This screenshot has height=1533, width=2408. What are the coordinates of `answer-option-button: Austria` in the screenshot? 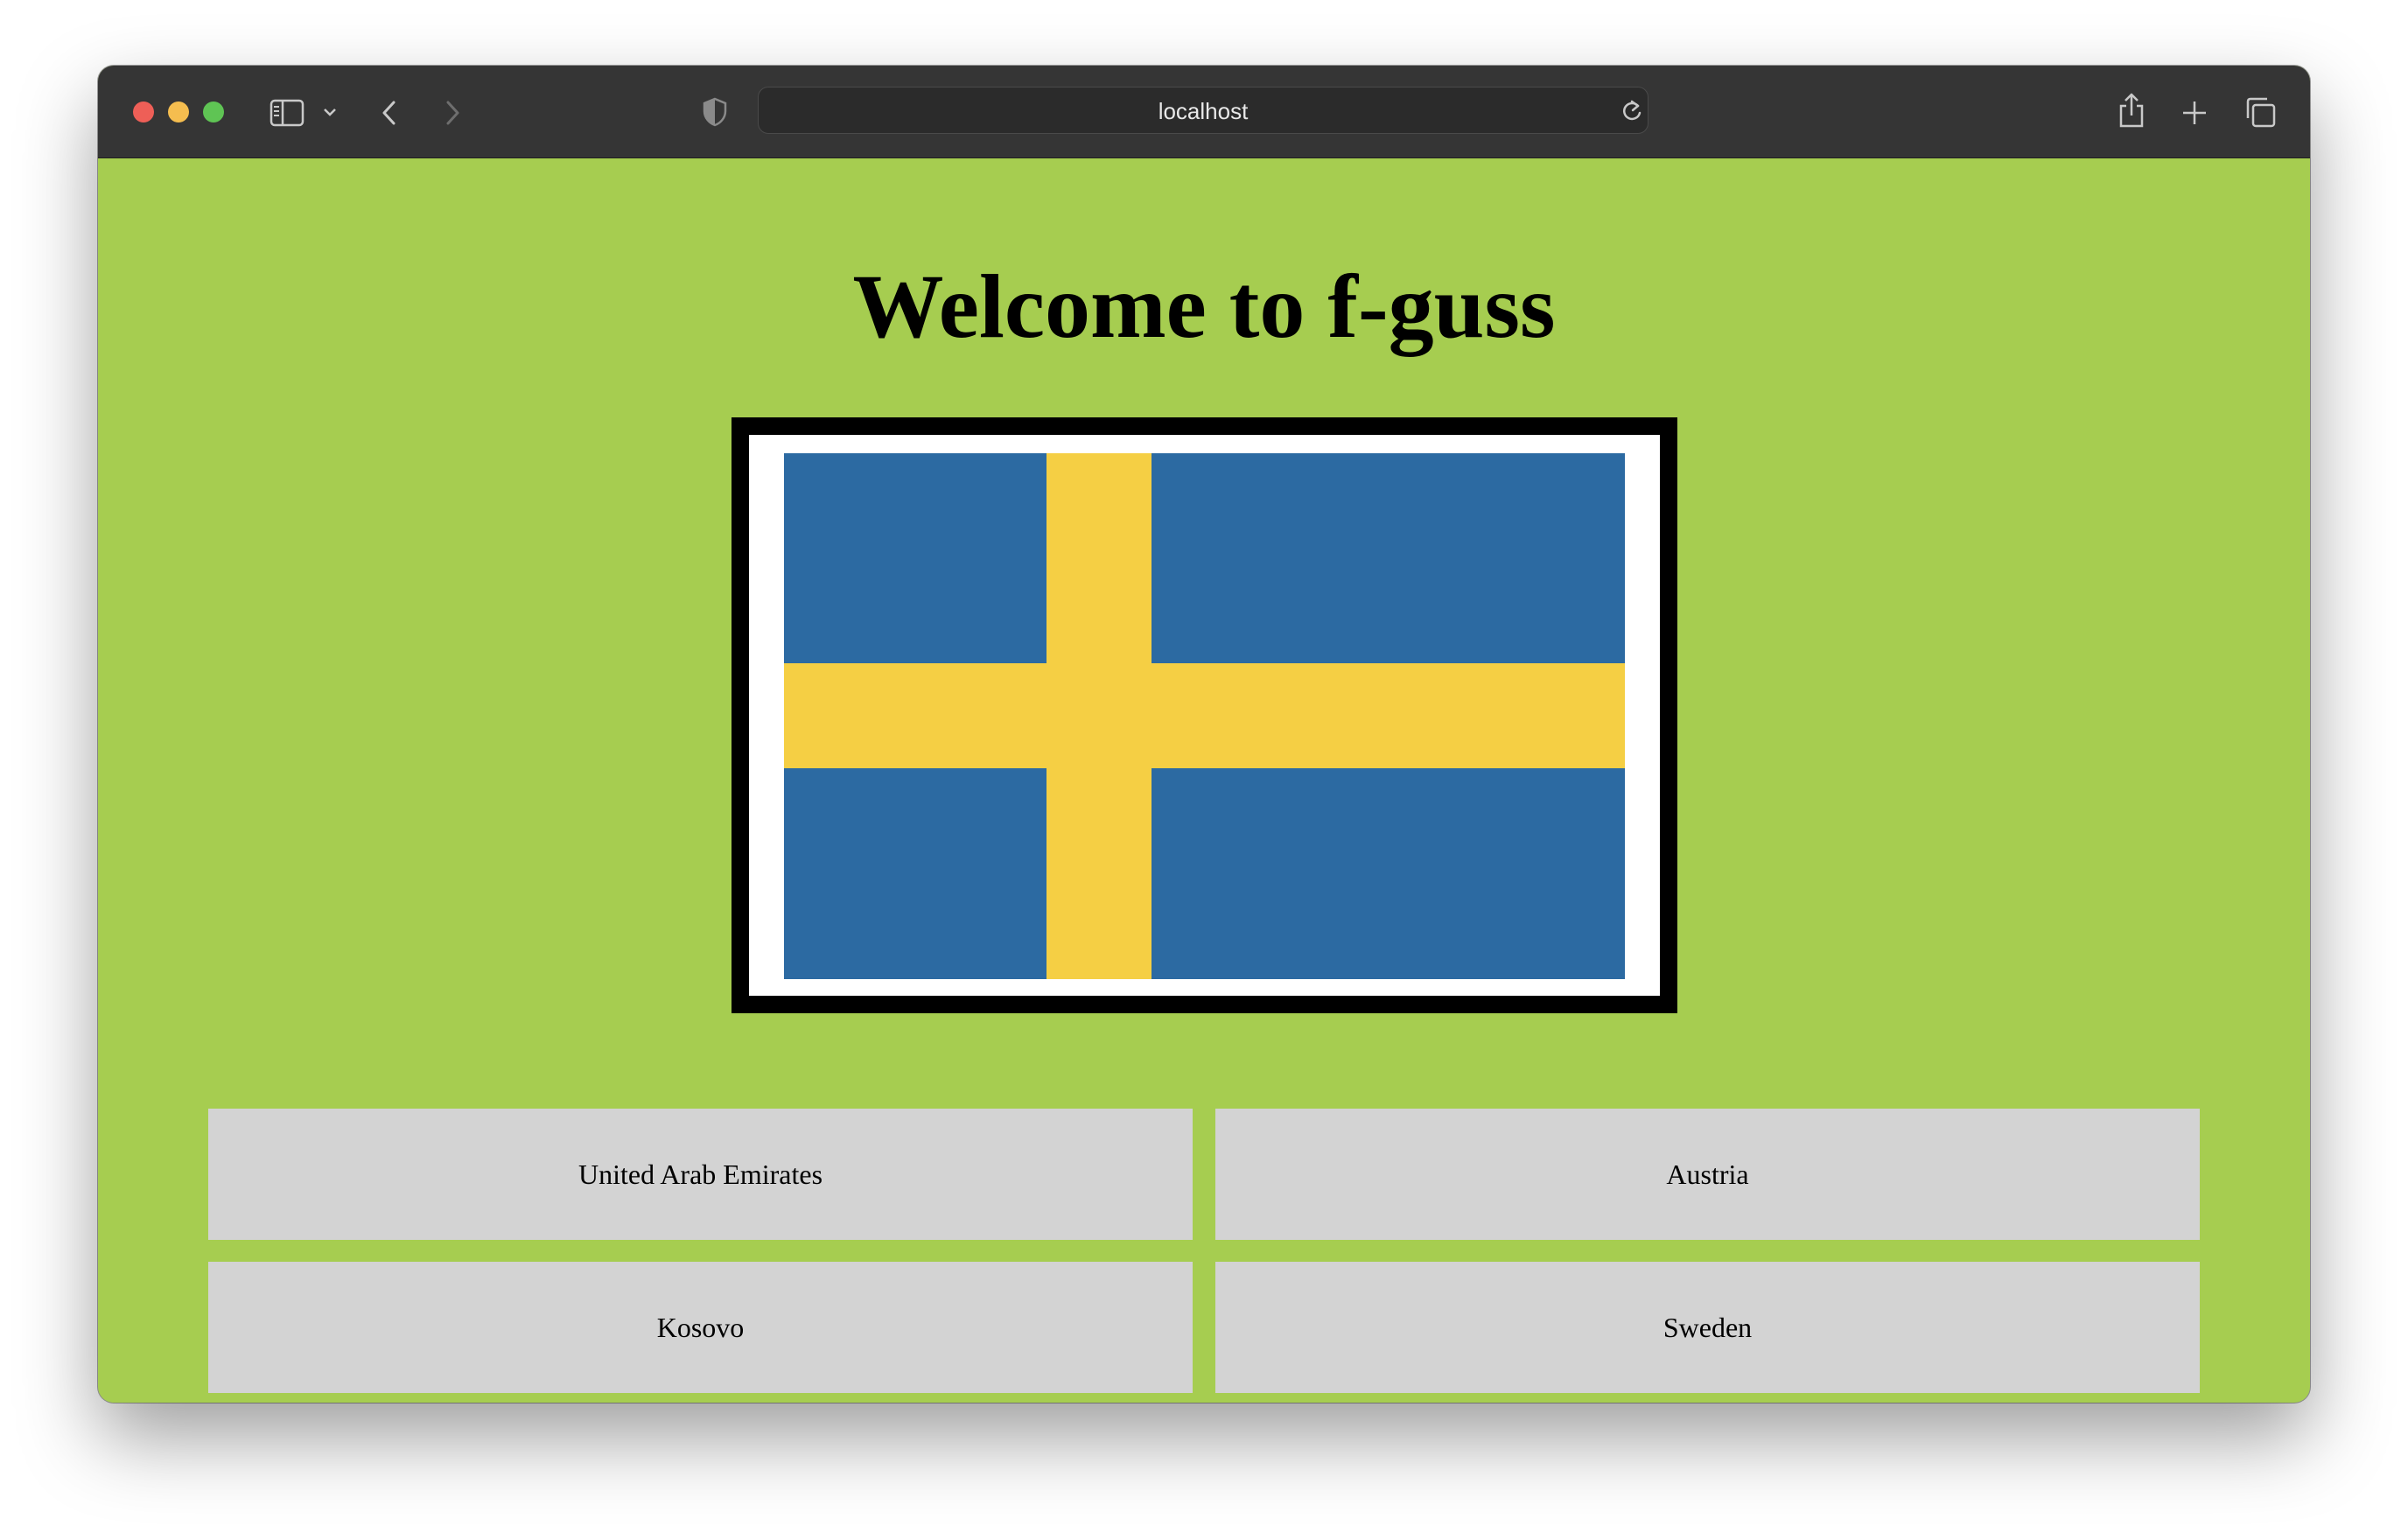 It's located at (1707, 1174).